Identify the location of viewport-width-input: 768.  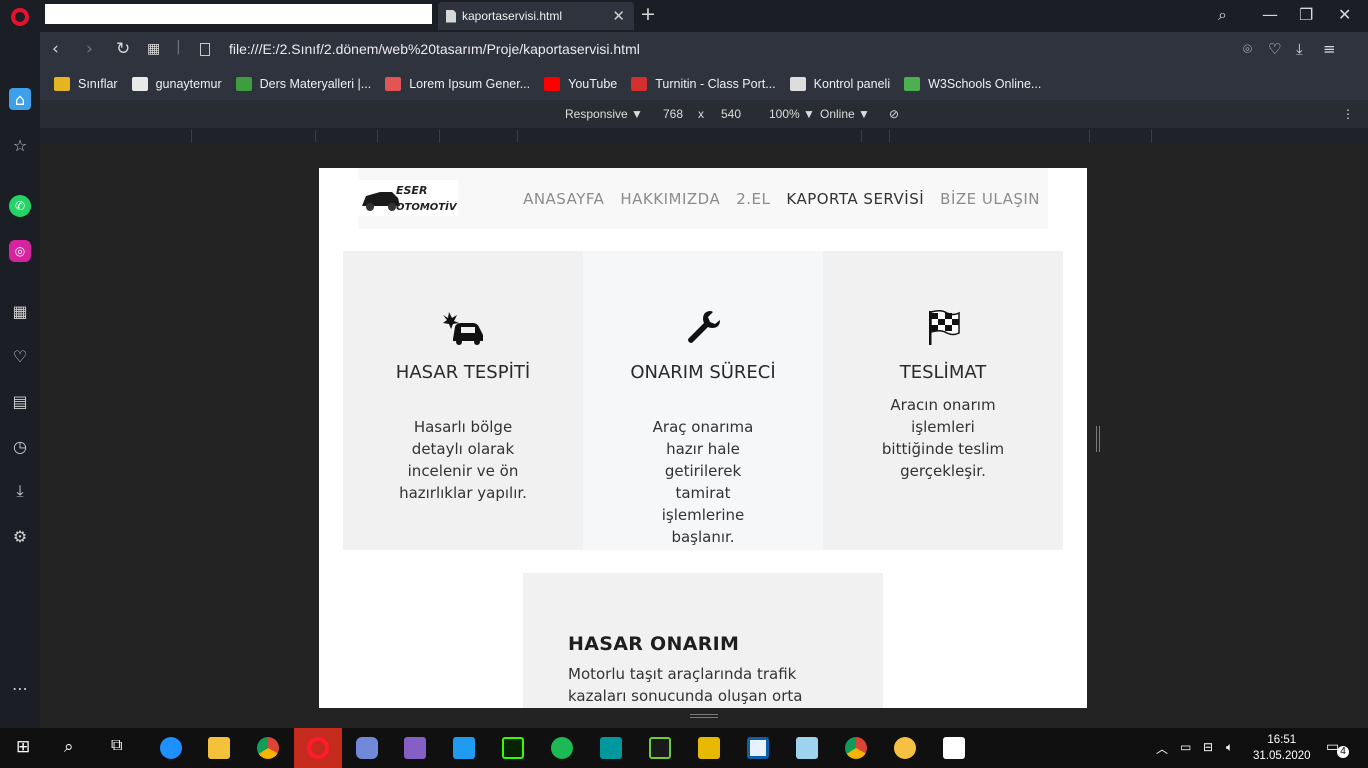
(673, 114).